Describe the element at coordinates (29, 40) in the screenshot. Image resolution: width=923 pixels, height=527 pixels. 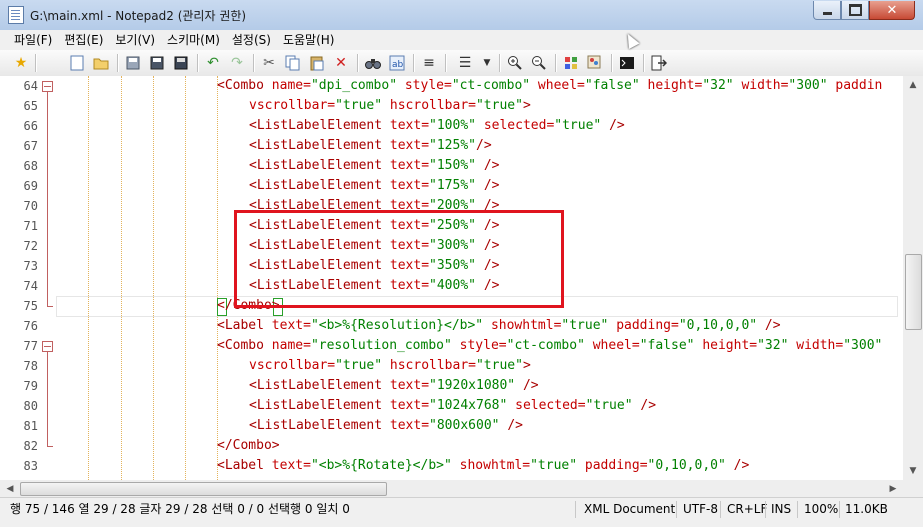
I see `menu-file: 파일(F)` at that location.